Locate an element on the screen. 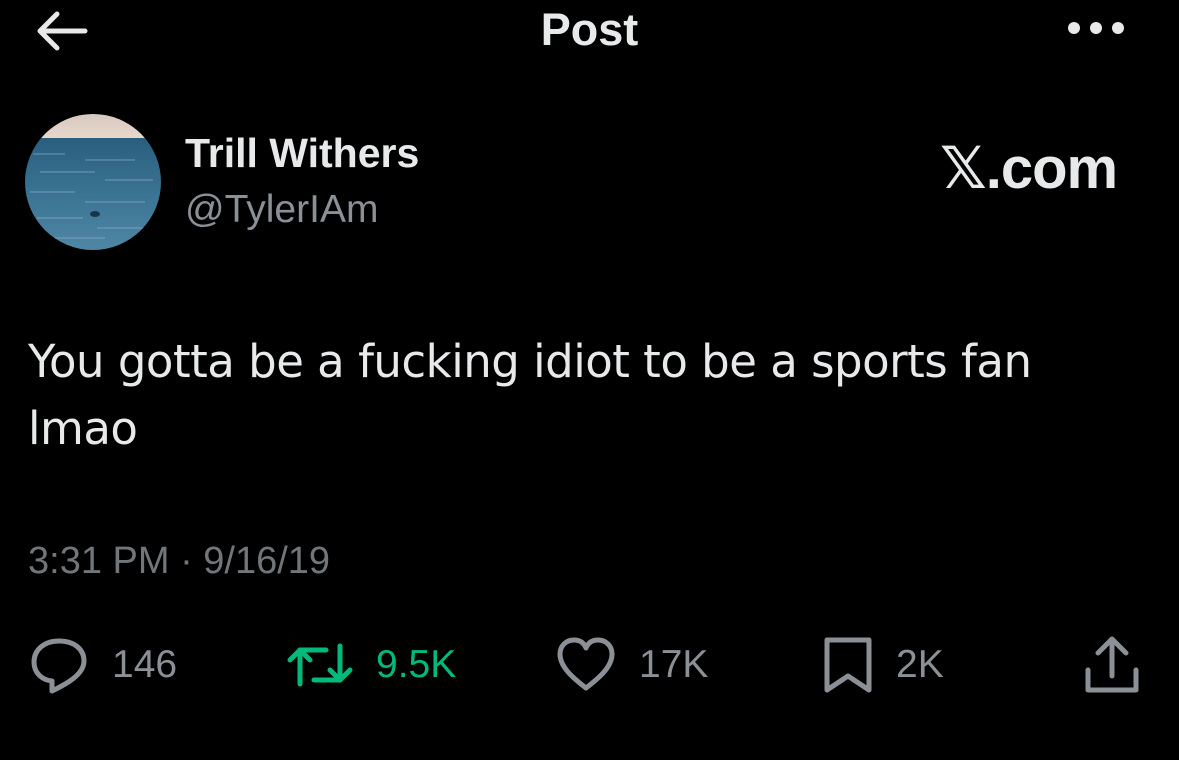 This screenshot has height=760, width=1179. arrow-left-icon is located at coordinates (62, 31).